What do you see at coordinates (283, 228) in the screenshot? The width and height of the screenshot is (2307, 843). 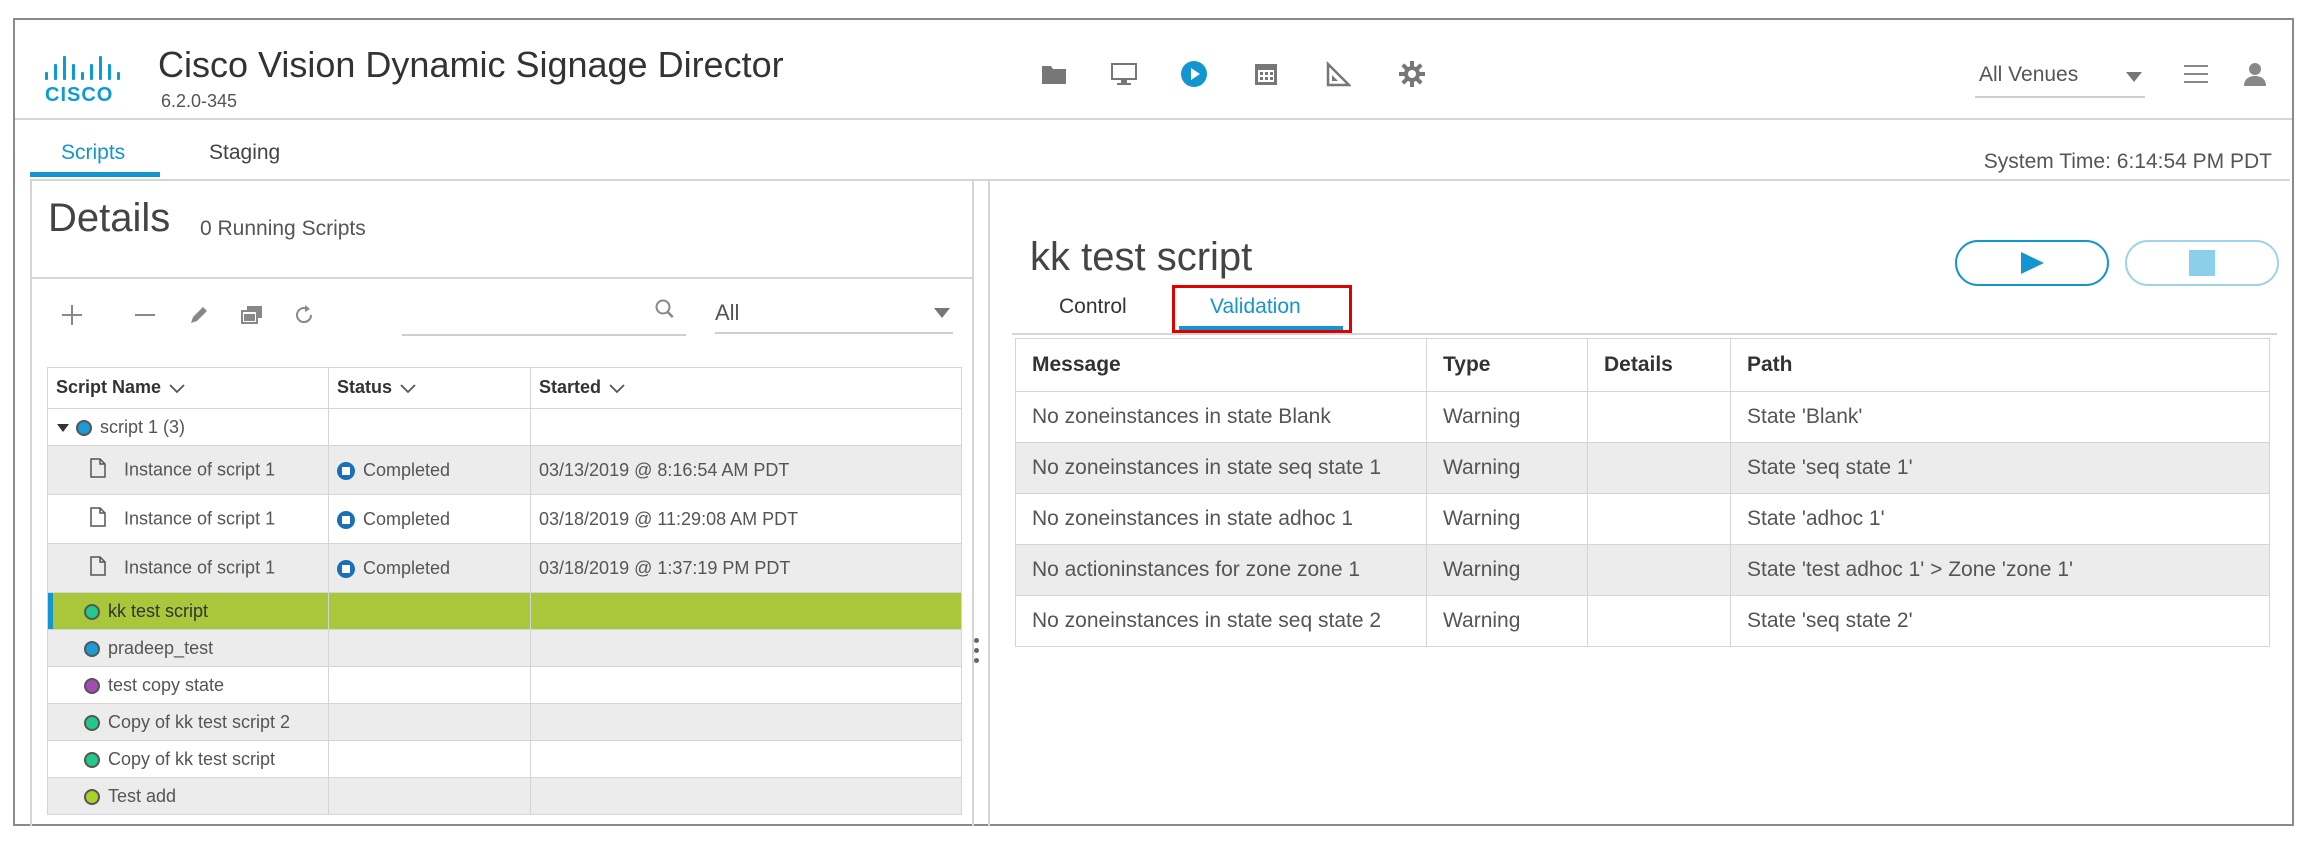 I see `running-scripts-count: 0 Running Scripts` at bounding box center [283, 228].